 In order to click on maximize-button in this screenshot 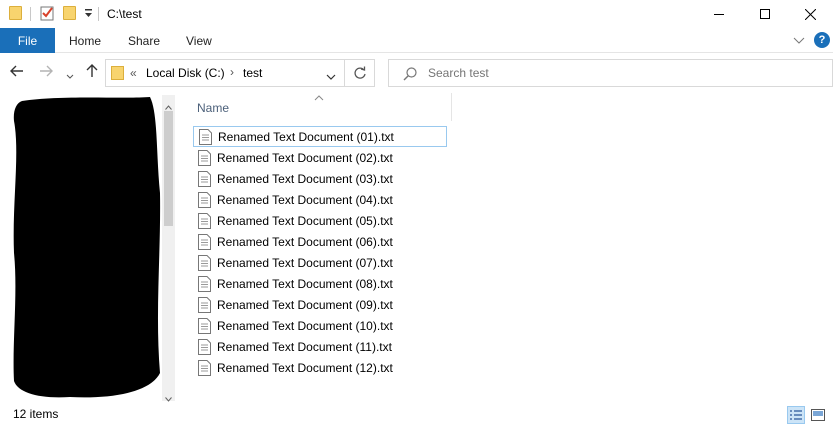, I will do `click(765, 14)`.